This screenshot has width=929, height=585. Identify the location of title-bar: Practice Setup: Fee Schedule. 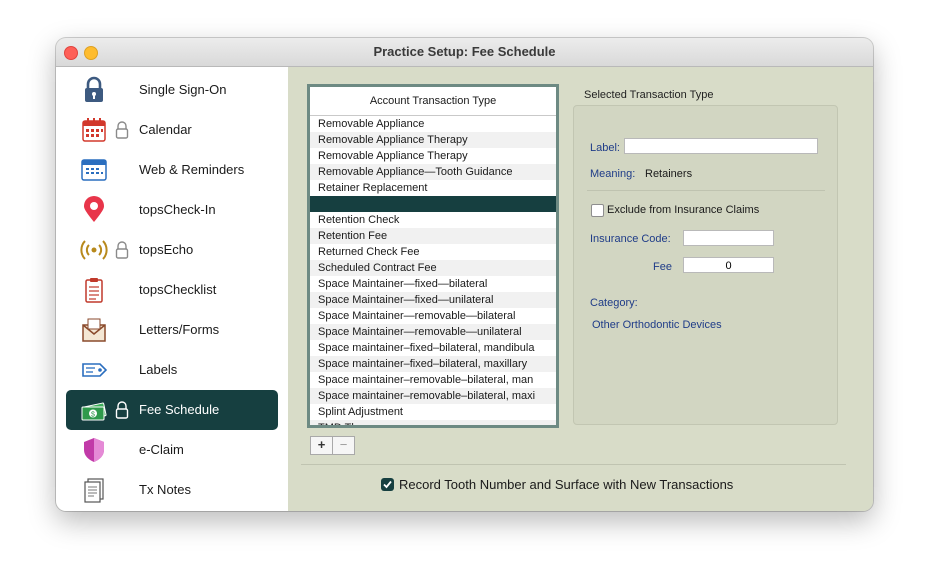
(464, 52).